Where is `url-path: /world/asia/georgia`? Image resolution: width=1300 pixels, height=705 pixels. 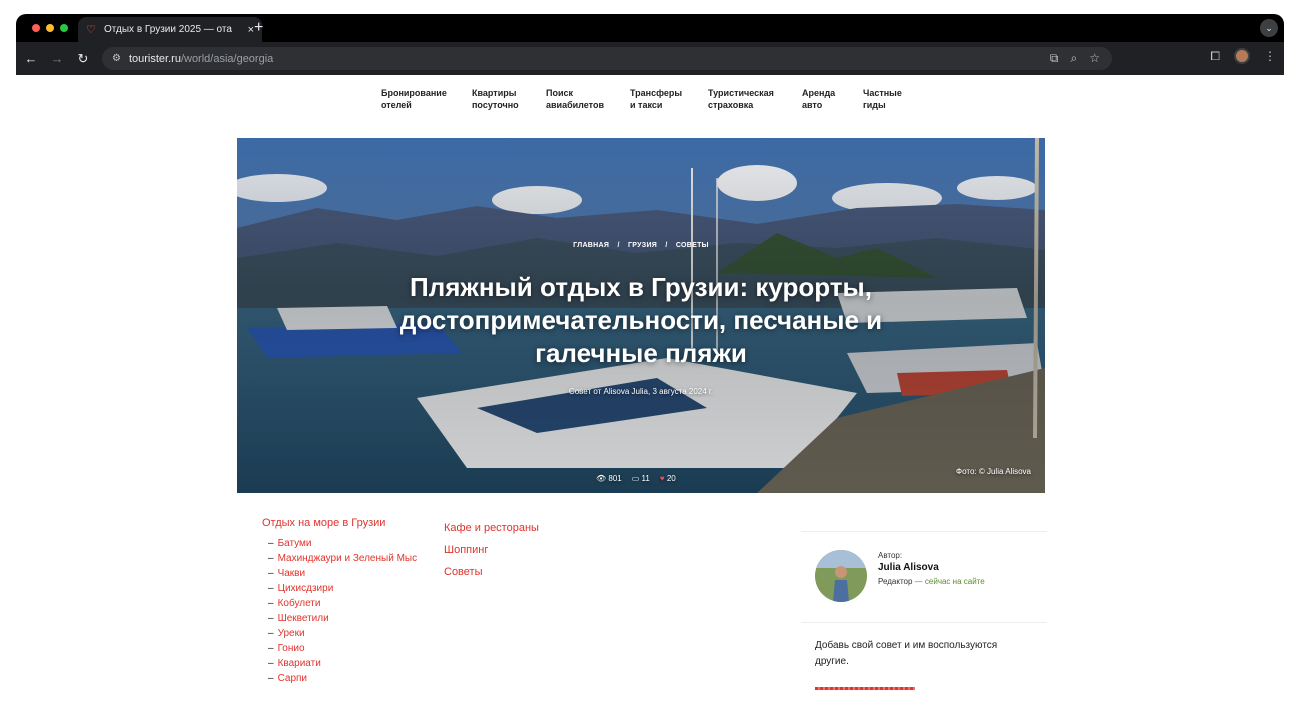 url-path: /world/asia/georgia is located at coordinates (227, 58).